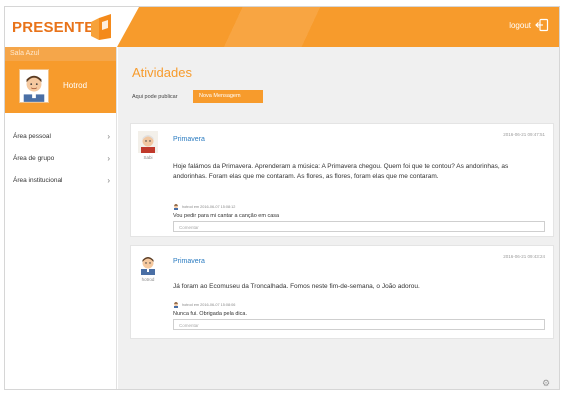  I want to click on avatar, so click(34, 86).